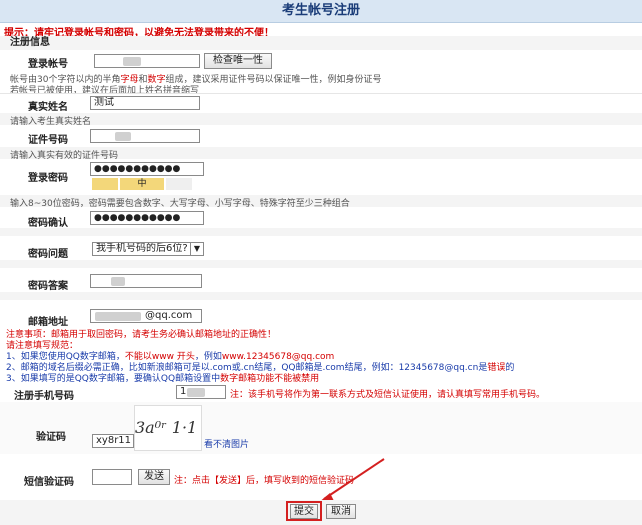 This screenshot has height=525, width=642. I want to click on strength-bar-medium: 中, so click(142, 184).